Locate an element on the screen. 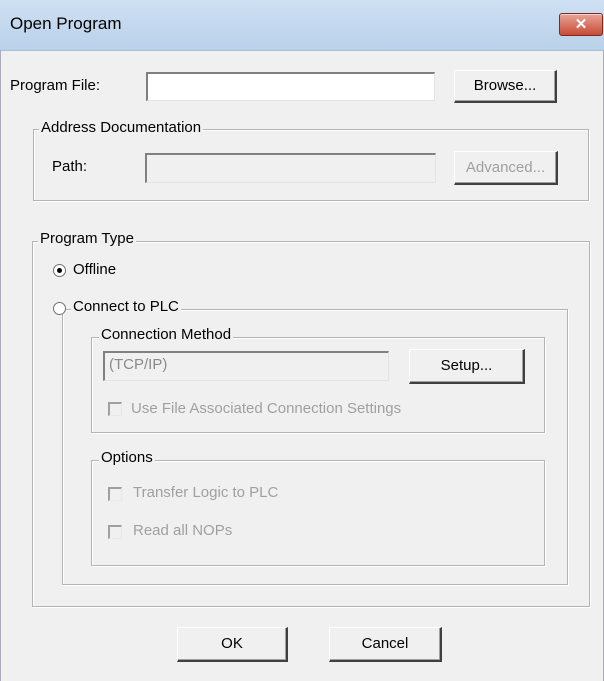 This screenshot has width=604, height=681. window-title: Open Program is located at coordinates (66, 23).